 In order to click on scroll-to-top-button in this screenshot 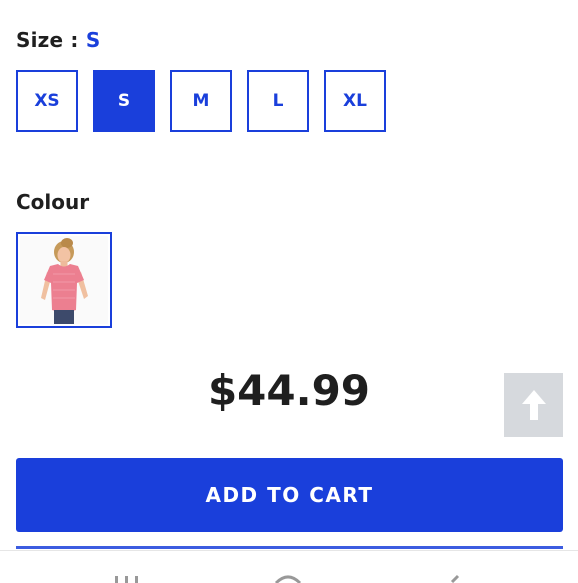, I will do `click(533, 405)`.